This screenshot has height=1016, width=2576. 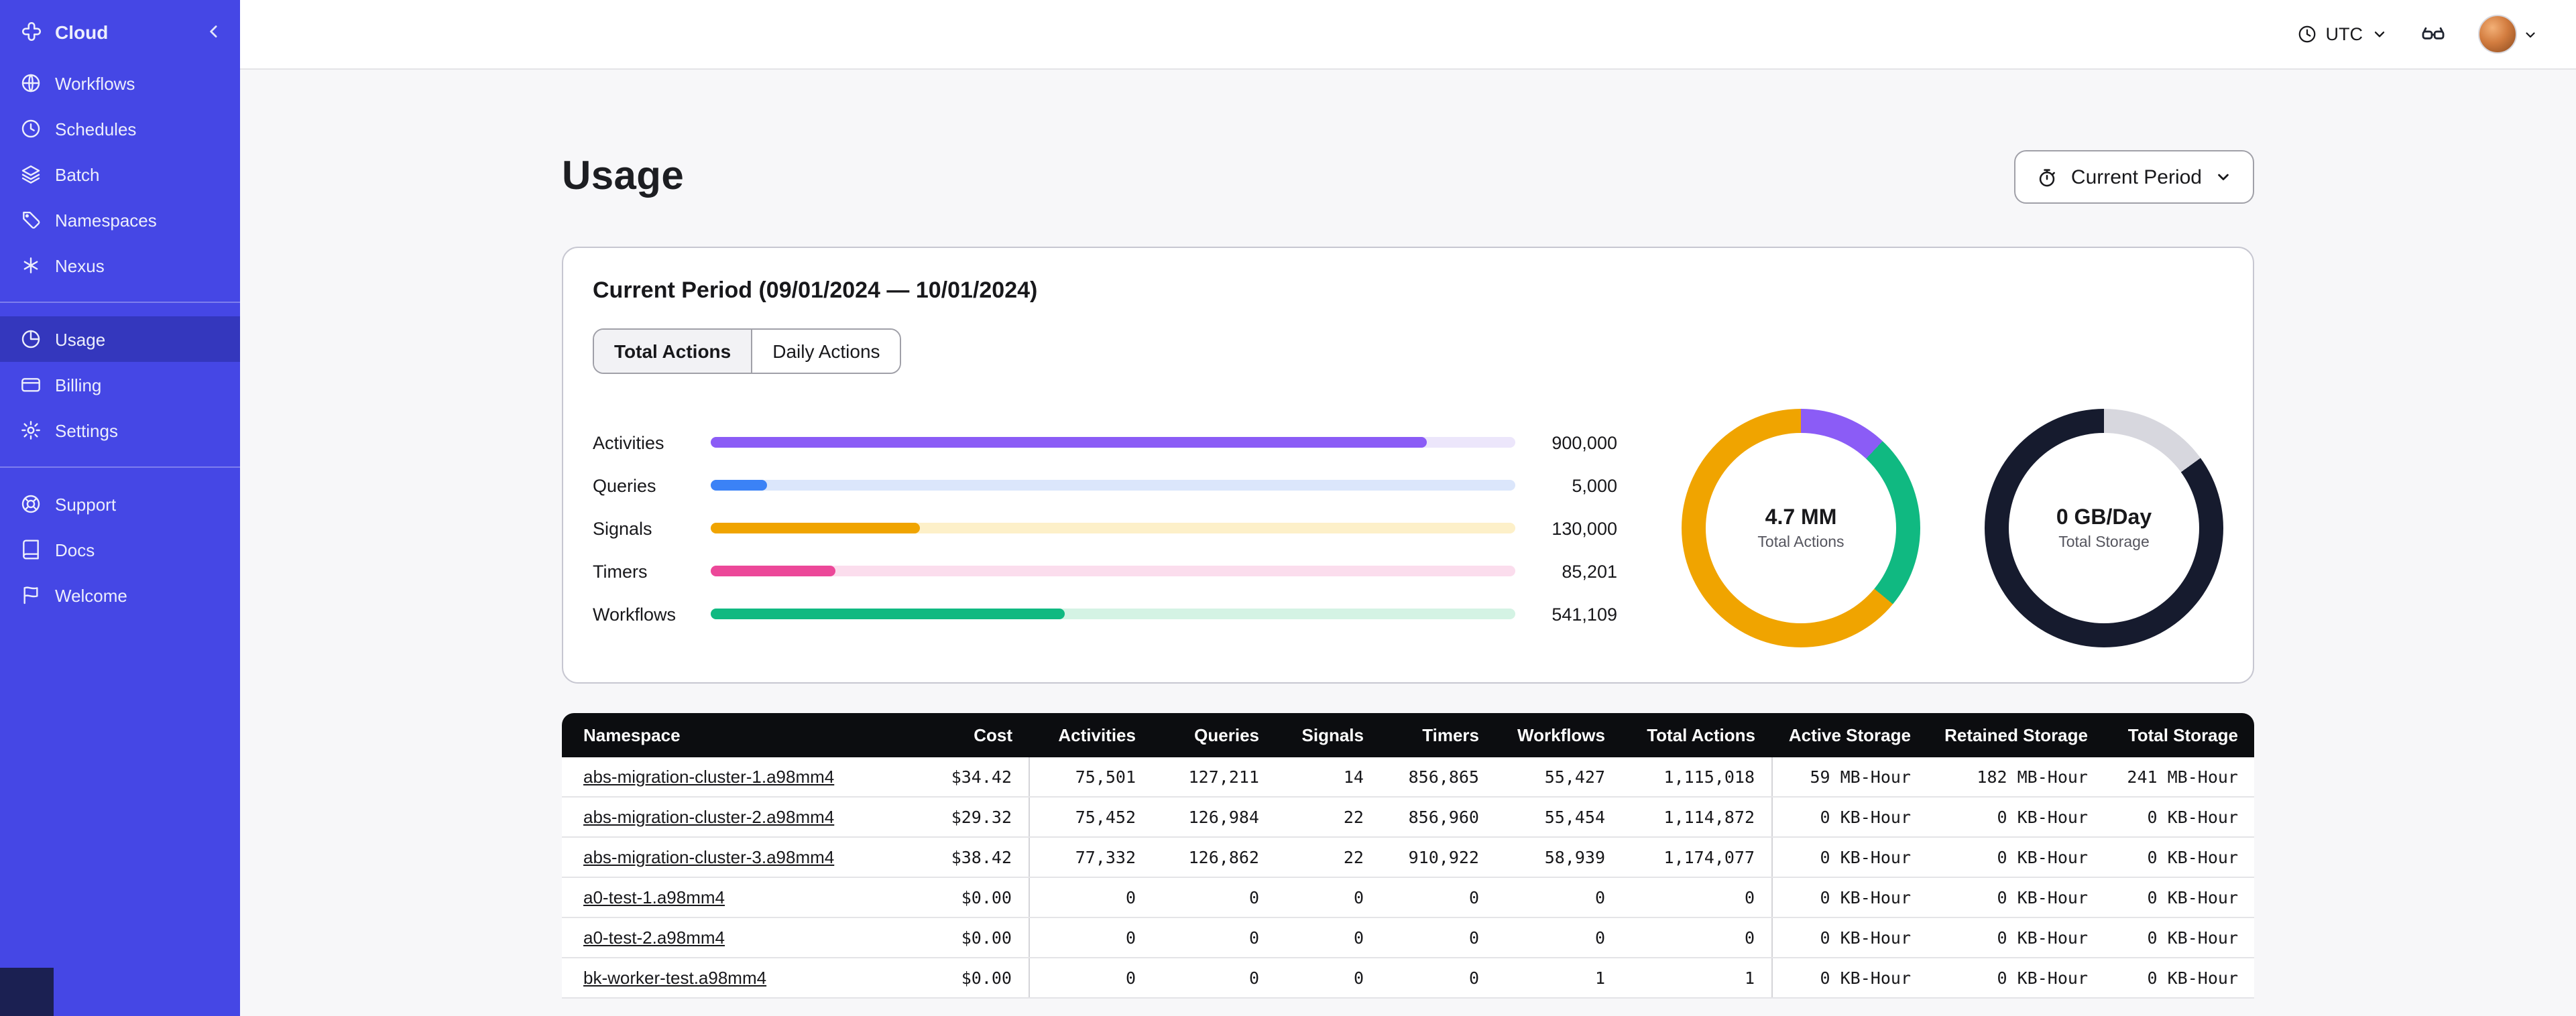 I want to click on namespace-cell: a0-test-1.a98mm4, so click(x=735, y=897).